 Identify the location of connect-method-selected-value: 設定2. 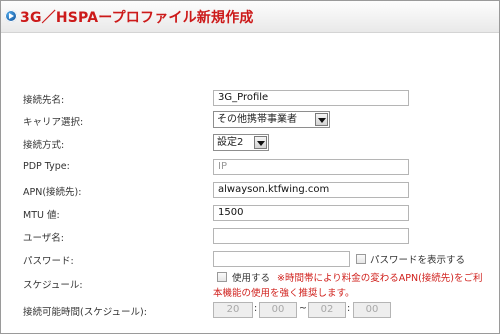
(230, 142).